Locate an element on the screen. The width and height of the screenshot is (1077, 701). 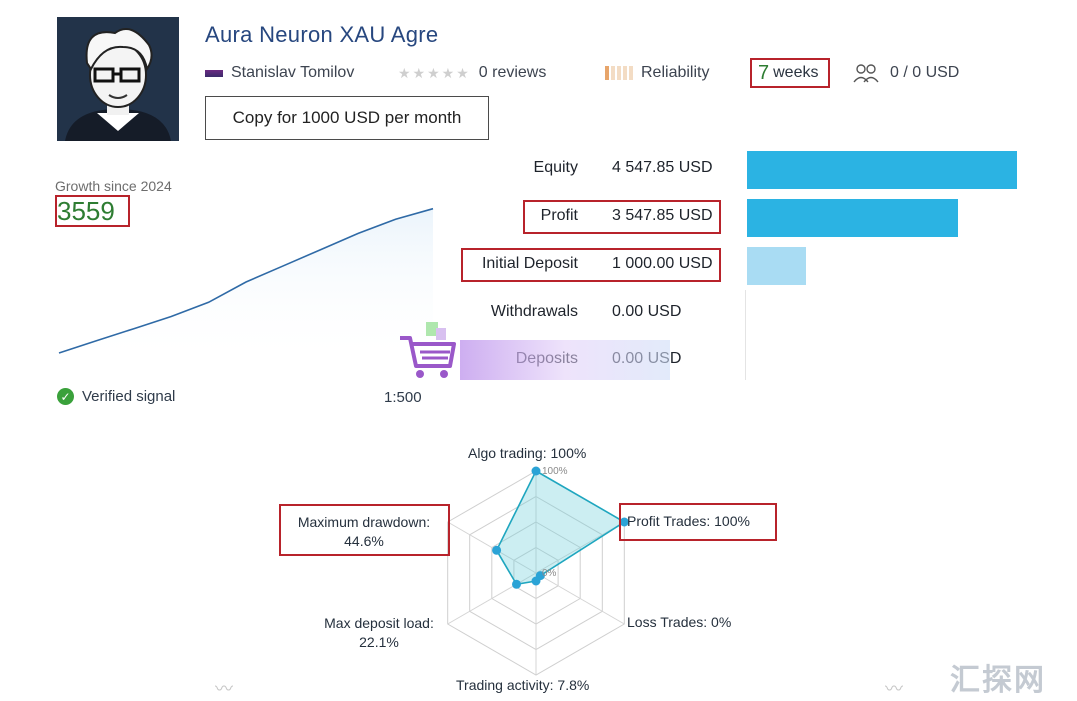
wave-decoration-icon-right: 〰︎ is located at coordinates (894, 689).